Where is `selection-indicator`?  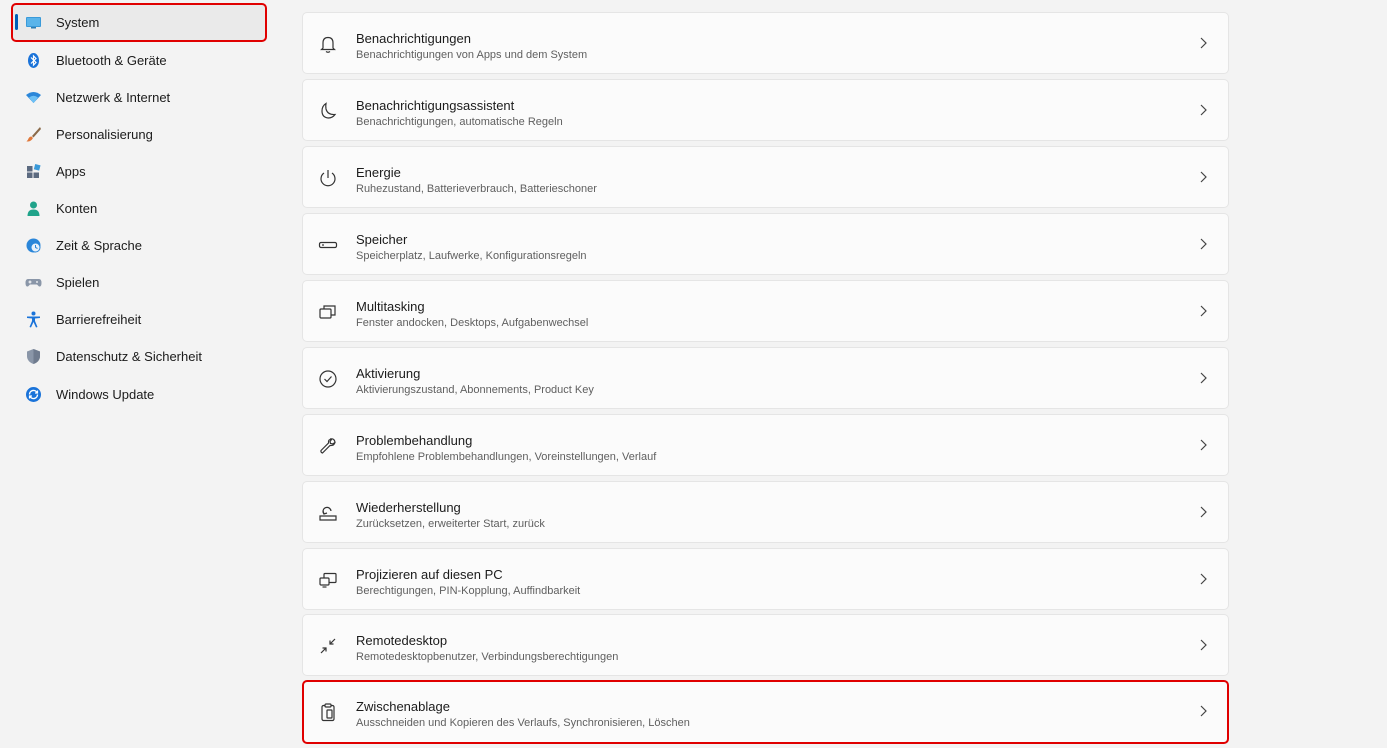 selection-indicator is located at coordinates (16, 22).